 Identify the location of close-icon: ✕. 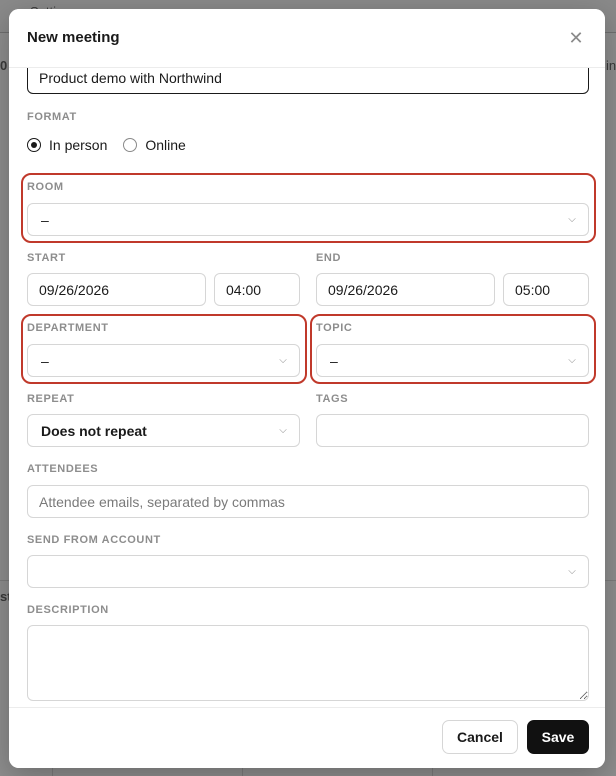
(576, 38).